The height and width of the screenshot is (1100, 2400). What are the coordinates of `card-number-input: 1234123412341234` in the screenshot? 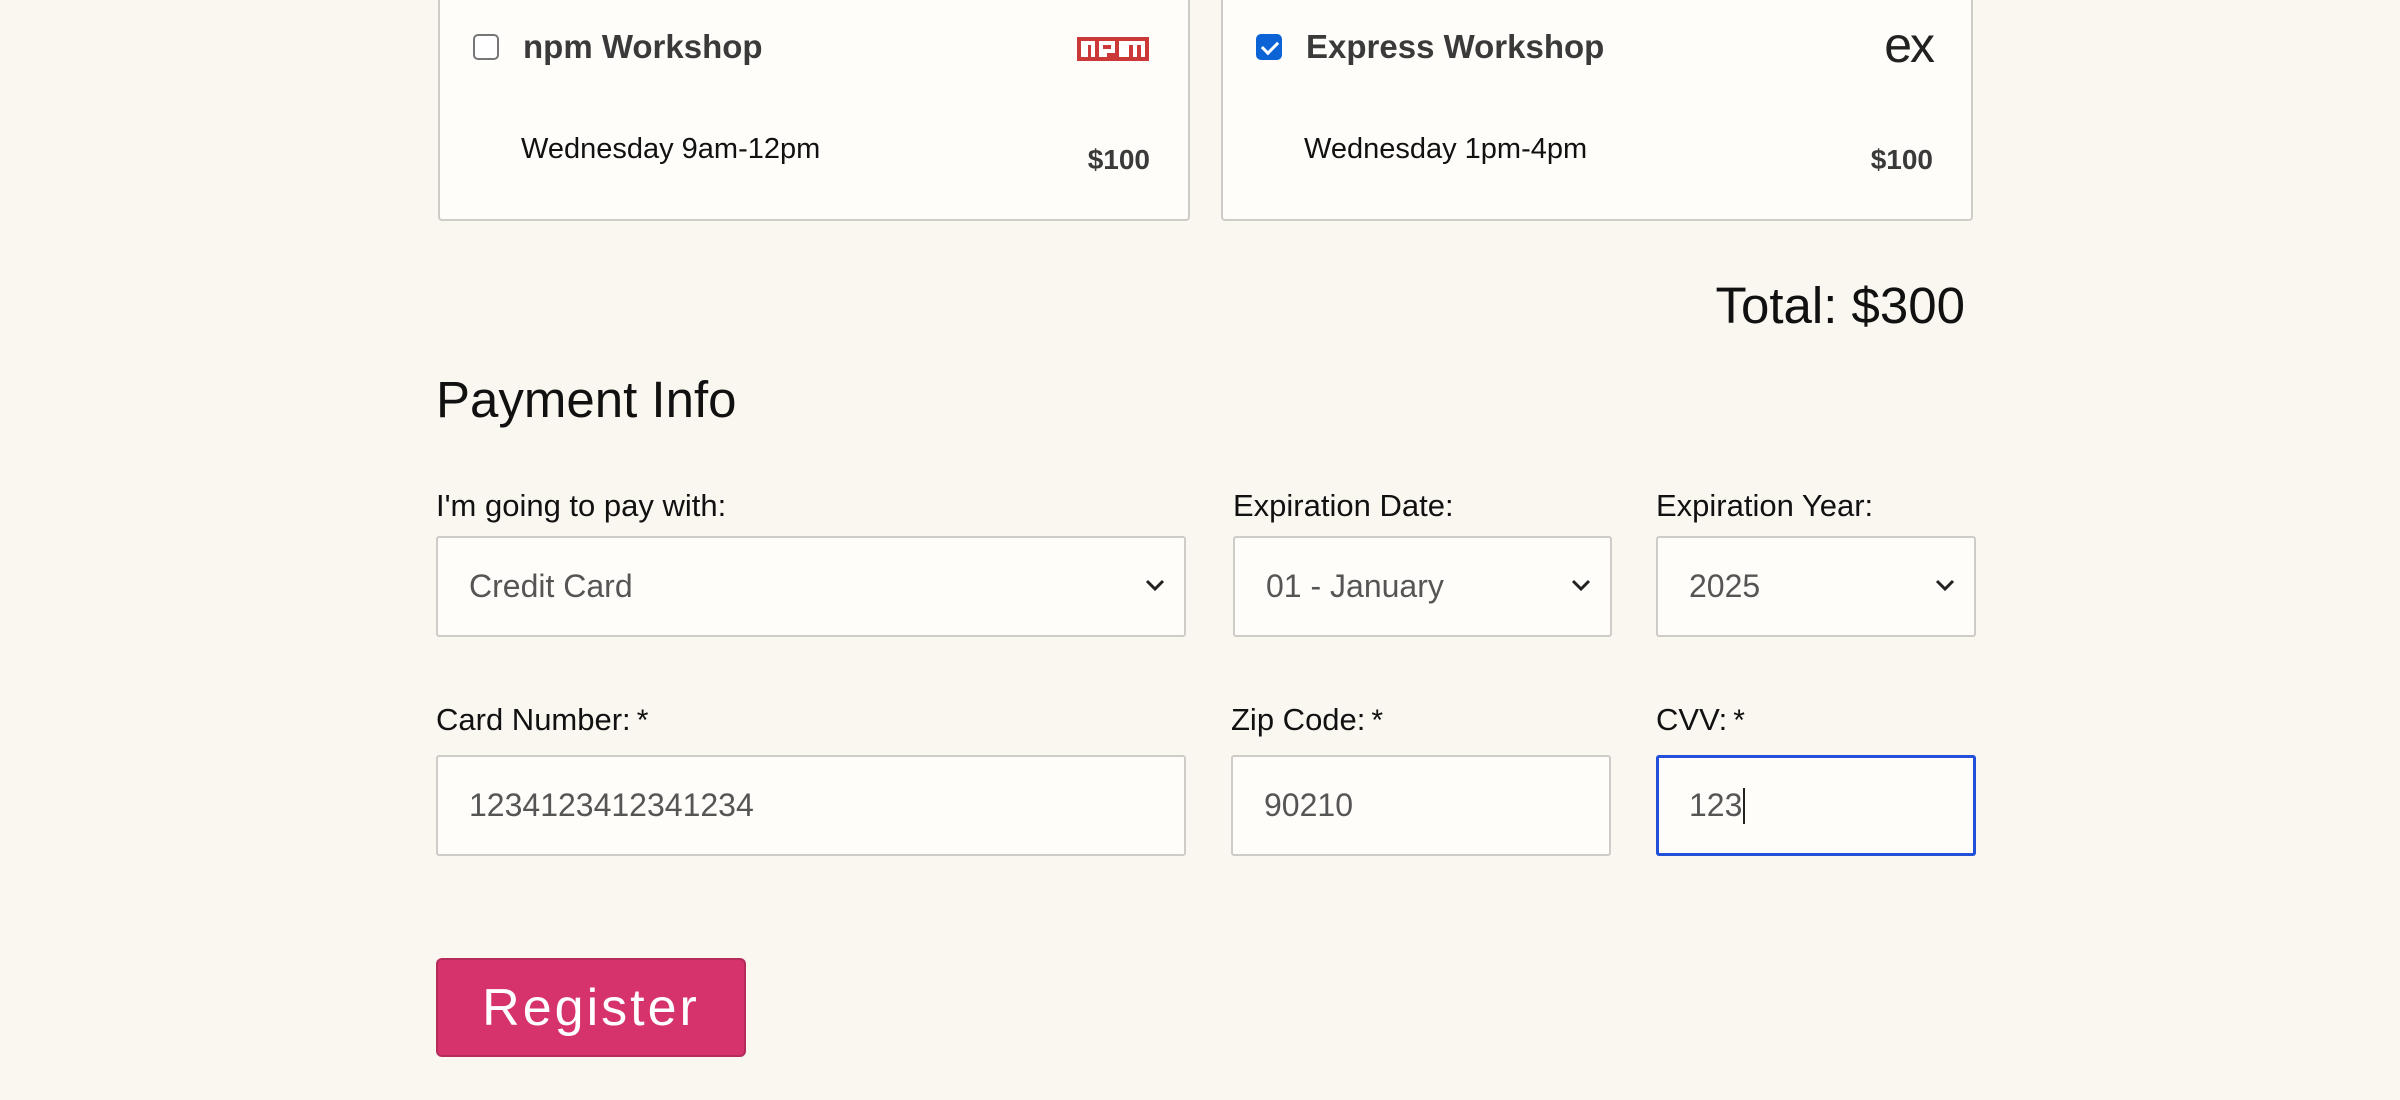 It's located at (811, 805).